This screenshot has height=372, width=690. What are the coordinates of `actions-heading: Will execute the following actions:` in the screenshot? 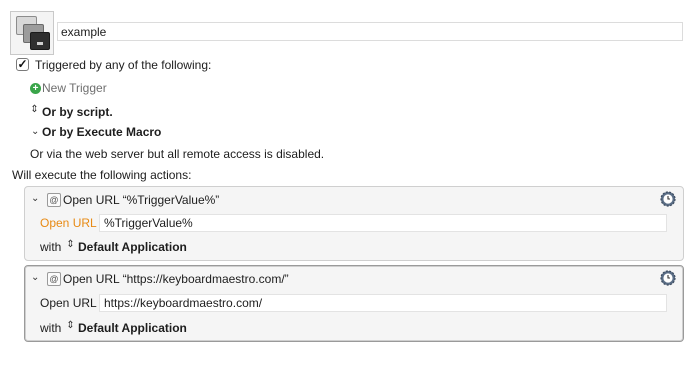 It's located at (102, 175).